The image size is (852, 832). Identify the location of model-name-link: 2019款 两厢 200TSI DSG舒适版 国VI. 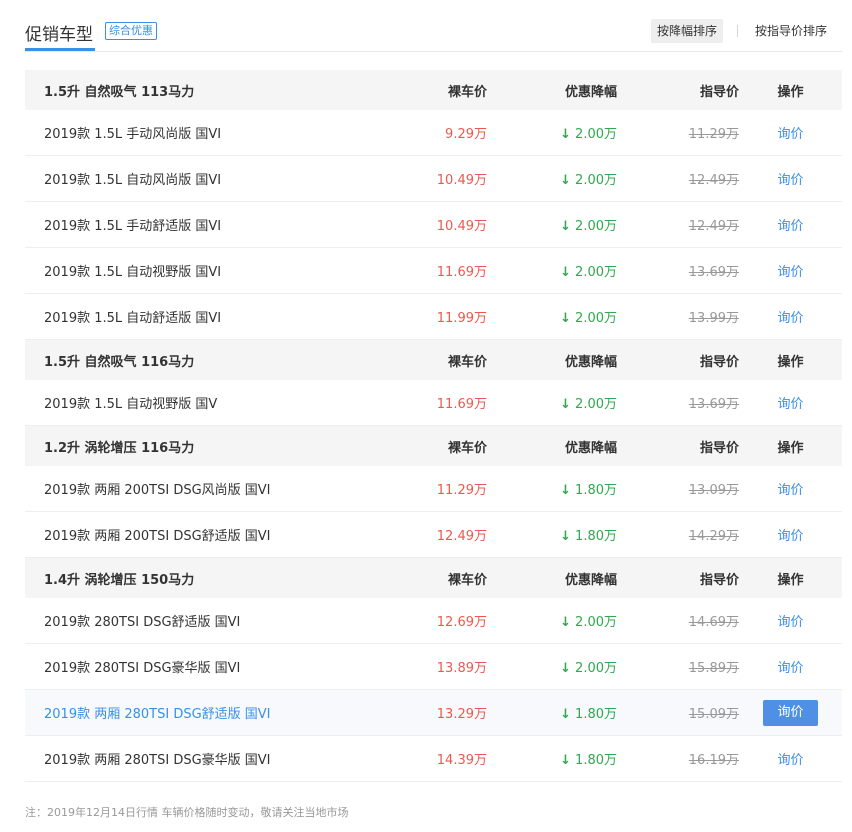
(205, 534).